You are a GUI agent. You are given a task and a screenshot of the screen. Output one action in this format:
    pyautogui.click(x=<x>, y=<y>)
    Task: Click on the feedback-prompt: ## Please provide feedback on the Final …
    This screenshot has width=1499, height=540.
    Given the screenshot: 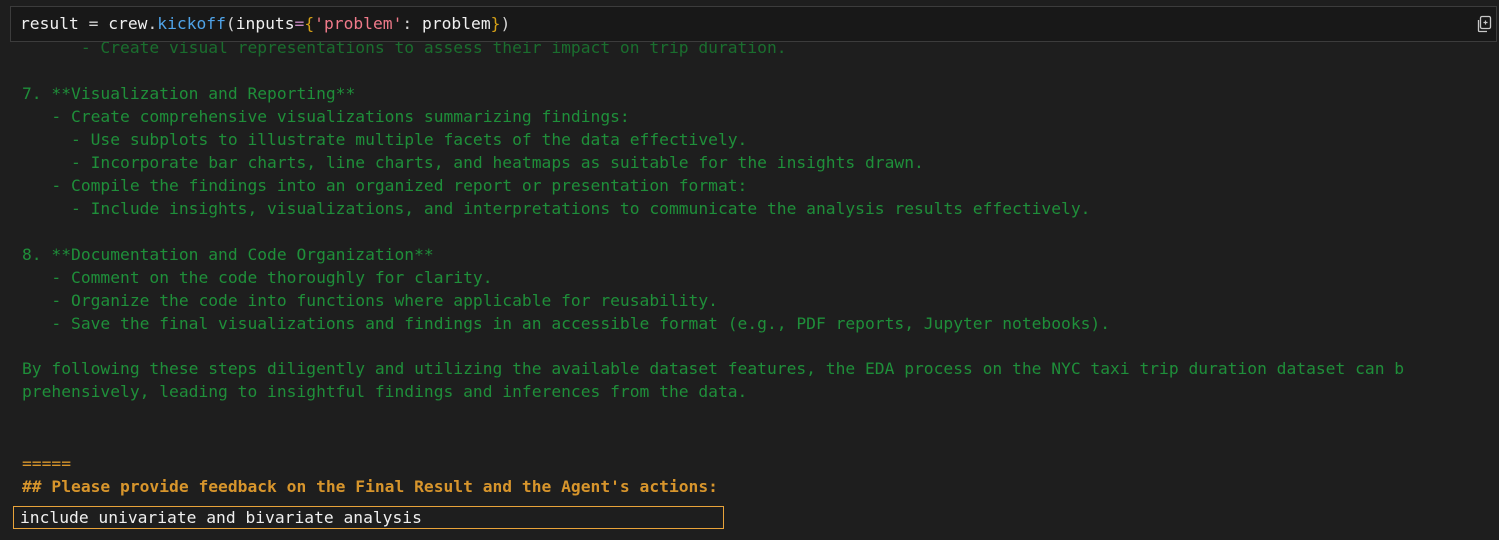 What is the action you would take?
    pyautogui.click(x=370, y=486)
    